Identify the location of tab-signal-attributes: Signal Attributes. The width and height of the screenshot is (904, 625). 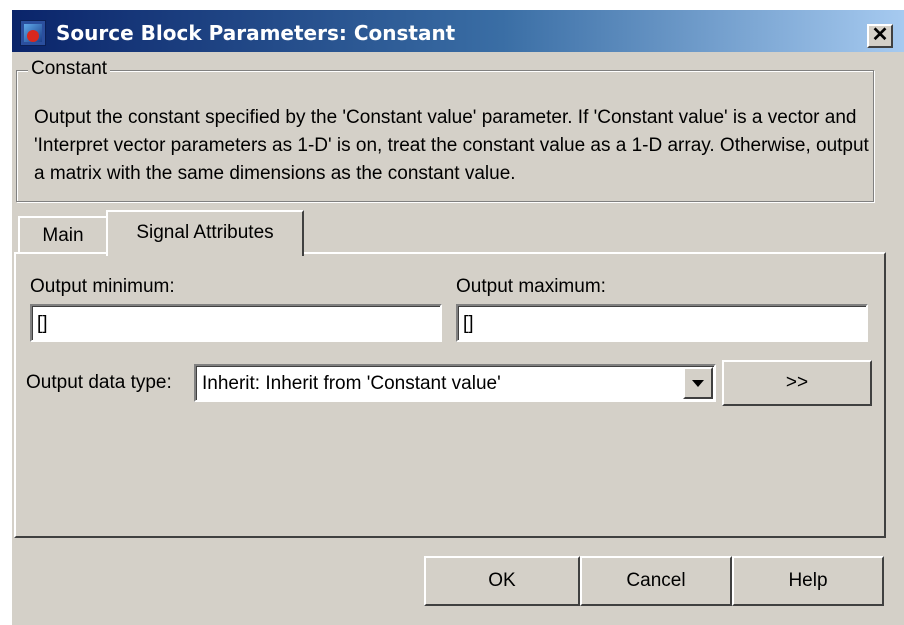
(205, 233).